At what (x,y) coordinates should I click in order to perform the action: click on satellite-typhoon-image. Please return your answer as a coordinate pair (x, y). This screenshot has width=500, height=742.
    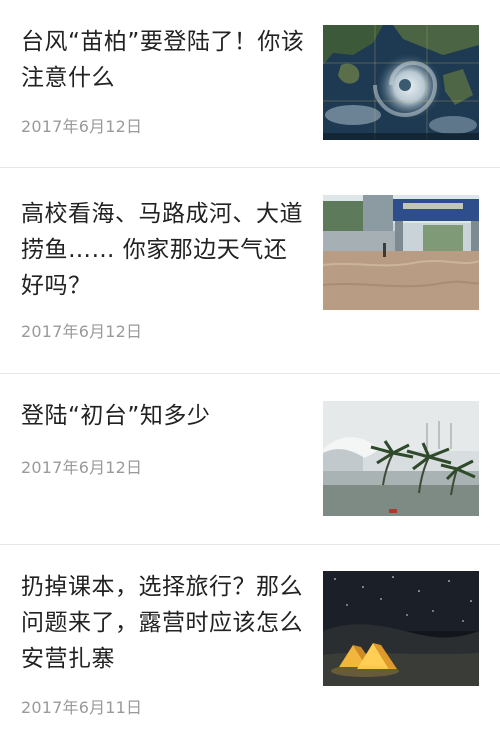
    Looking at the image, I should click on (401, 82).